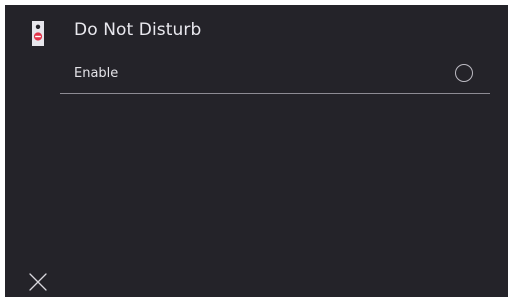 The image size is (513, 302). I want to click on enable-setting-row: Enable, so click(275, 75).